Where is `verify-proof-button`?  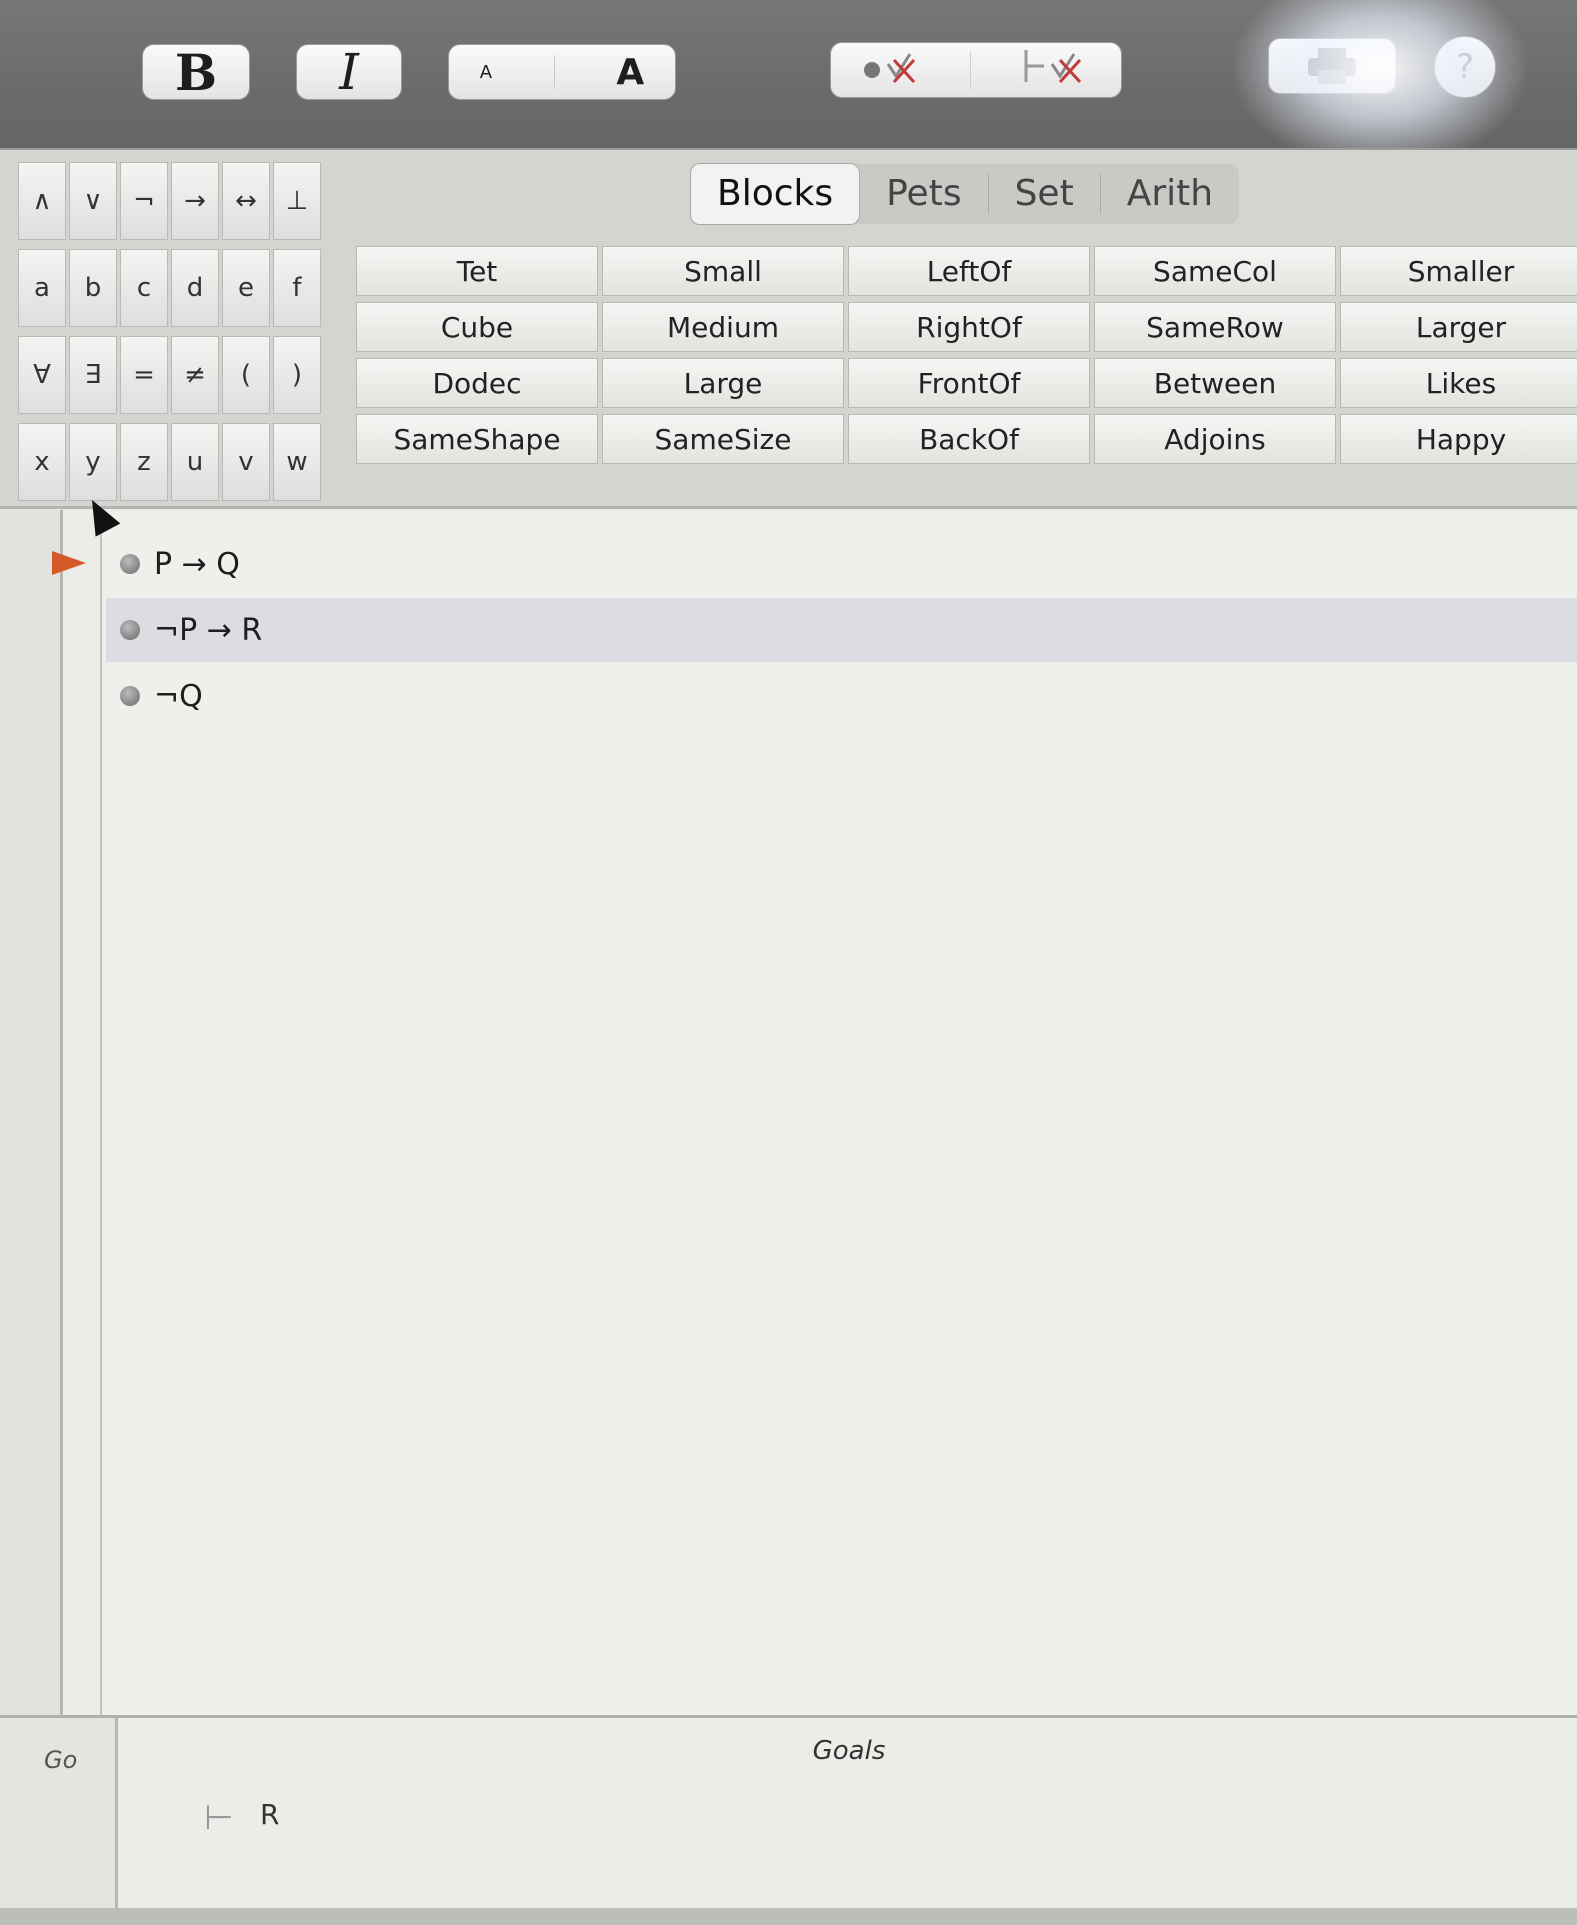
verify-proof-button is located at coordinates (1058, 70).